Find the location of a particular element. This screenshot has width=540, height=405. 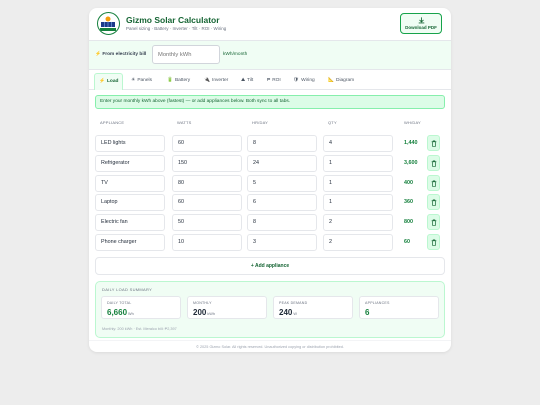

gizmo-solar-logo is located at coordinates (108, 23).